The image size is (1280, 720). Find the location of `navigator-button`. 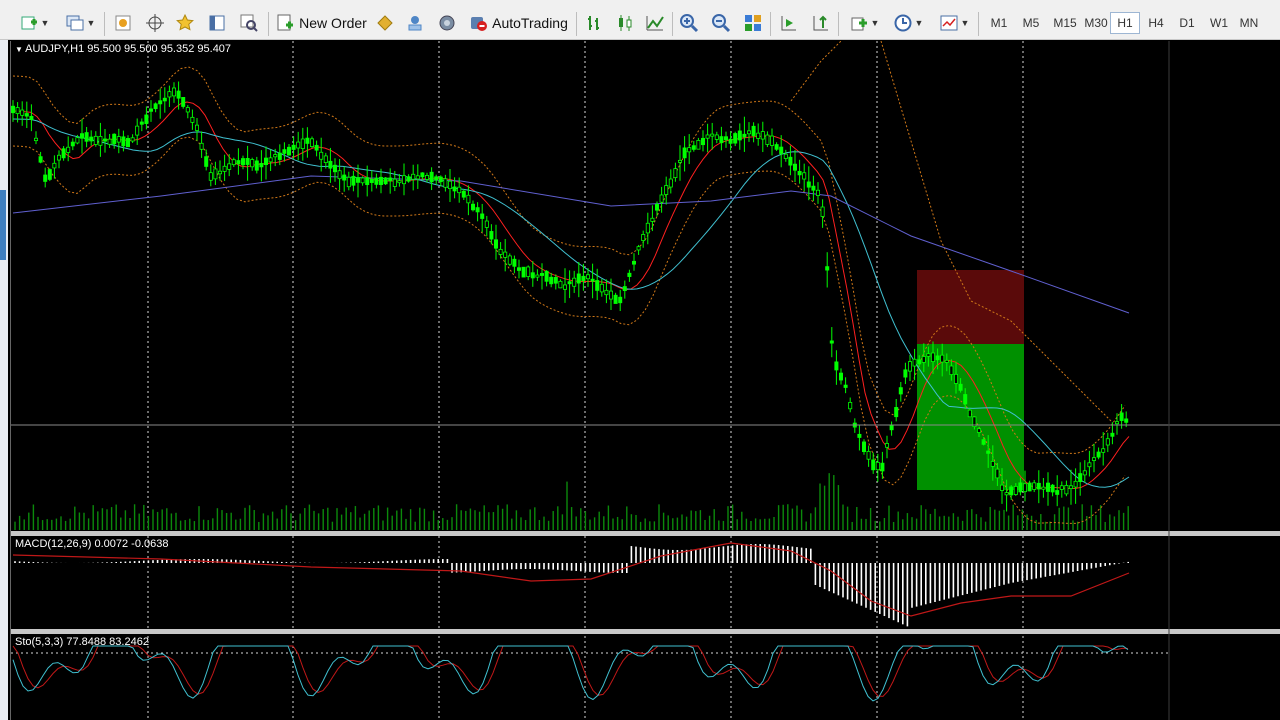

navigator-button is located at coordinates (185, 23).